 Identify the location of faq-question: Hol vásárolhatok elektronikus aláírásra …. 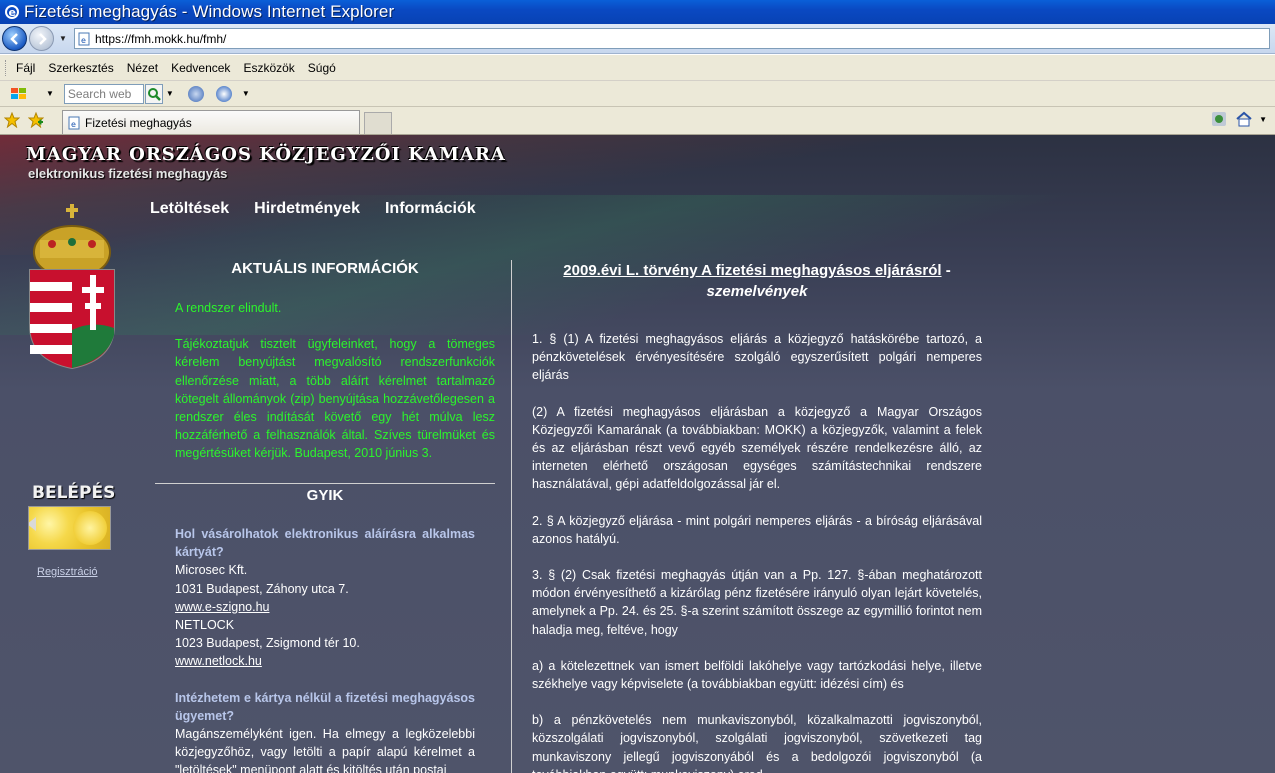
(325, 543).